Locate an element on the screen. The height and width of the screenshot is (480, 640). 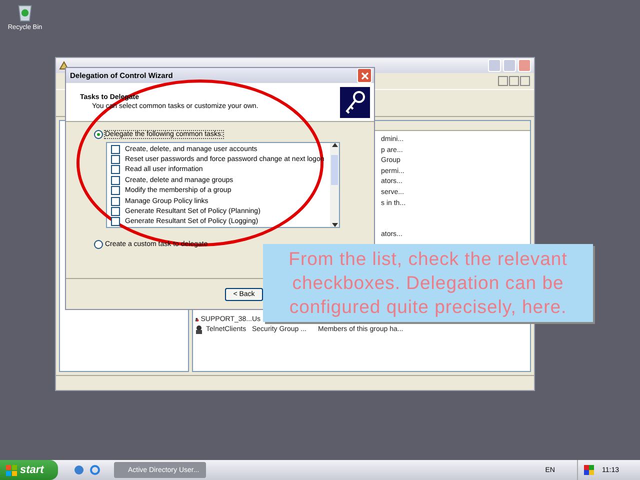
close-icon is located at coordinates (364, 76).